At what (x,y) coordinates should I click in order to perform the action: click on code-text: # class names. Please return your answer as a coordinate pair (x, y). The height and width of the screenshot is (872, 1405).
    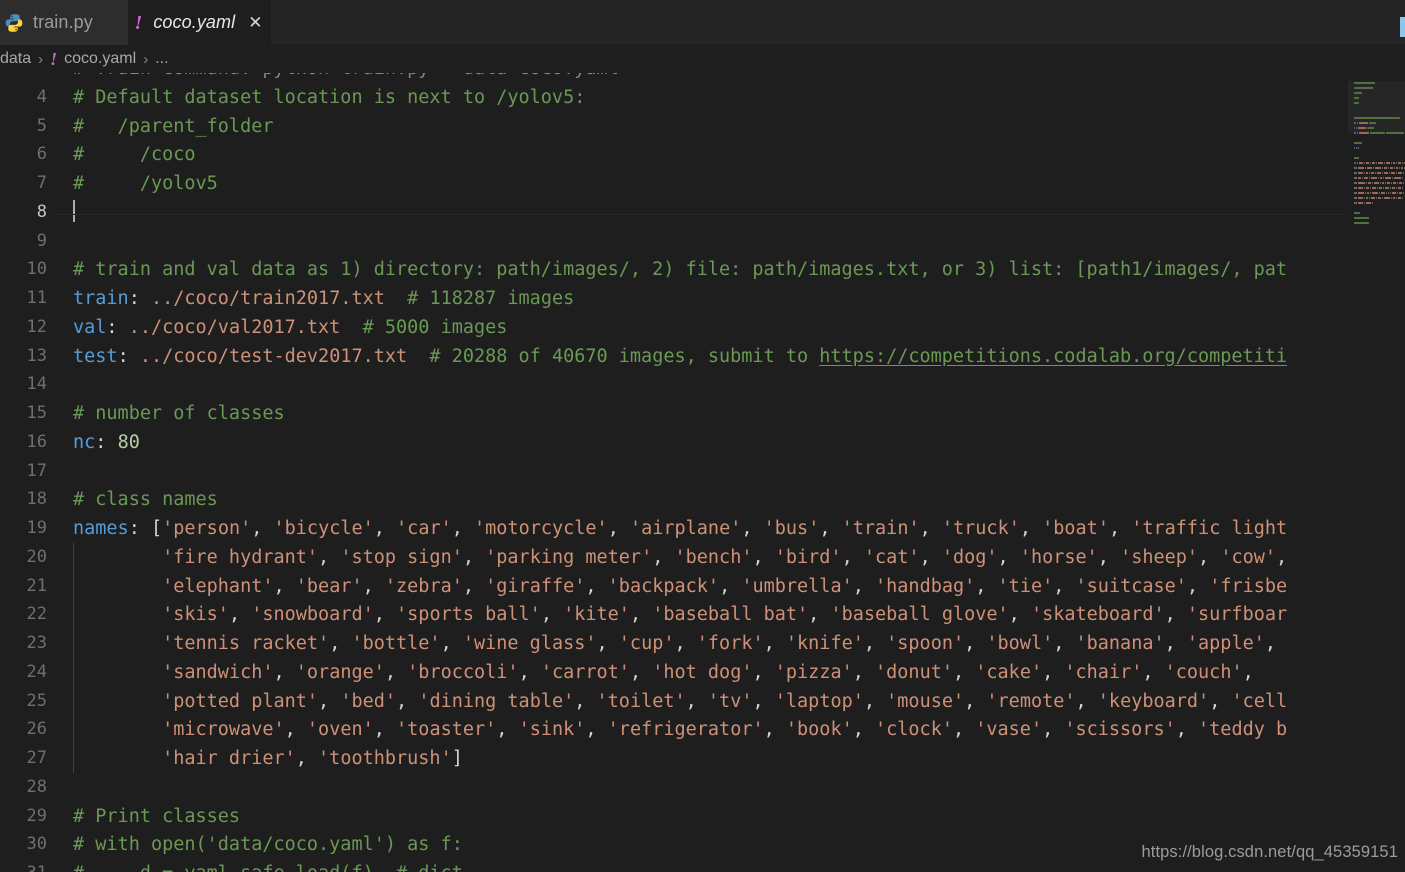
    Looking at the image, I should click on (702, 499).